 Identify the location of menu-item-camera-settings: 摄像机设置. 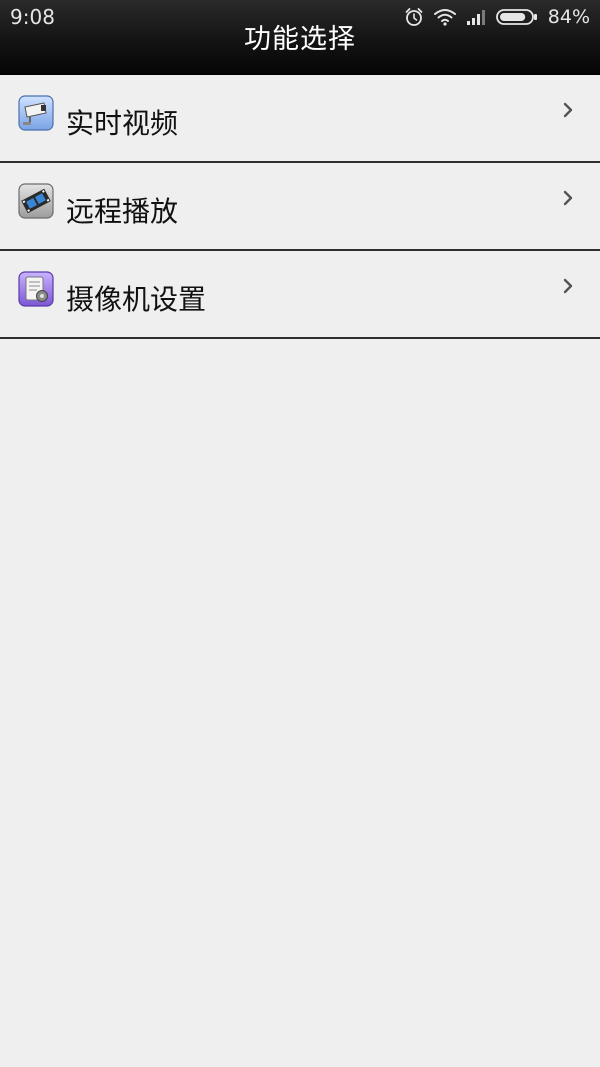
(300, 295).